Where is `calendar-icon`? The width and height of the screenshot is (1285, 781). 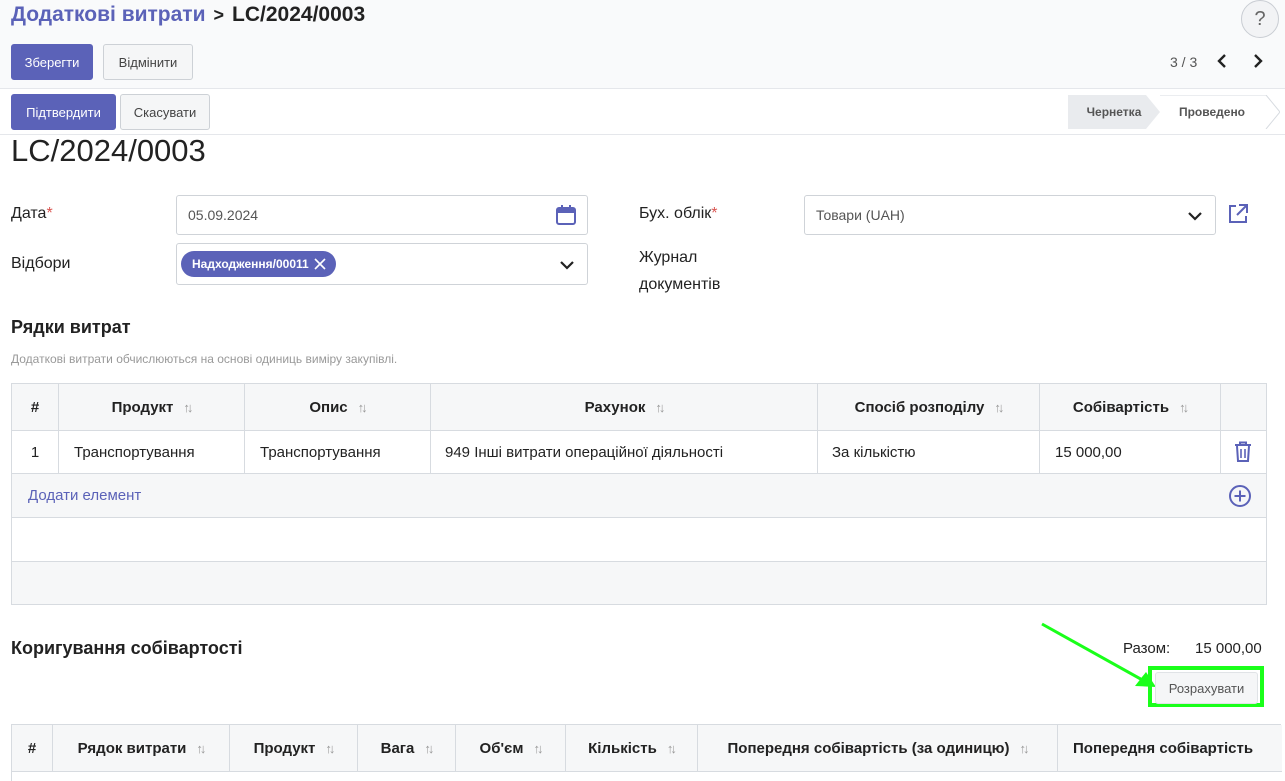
calendar-icon is located at coordinates (566, 215).